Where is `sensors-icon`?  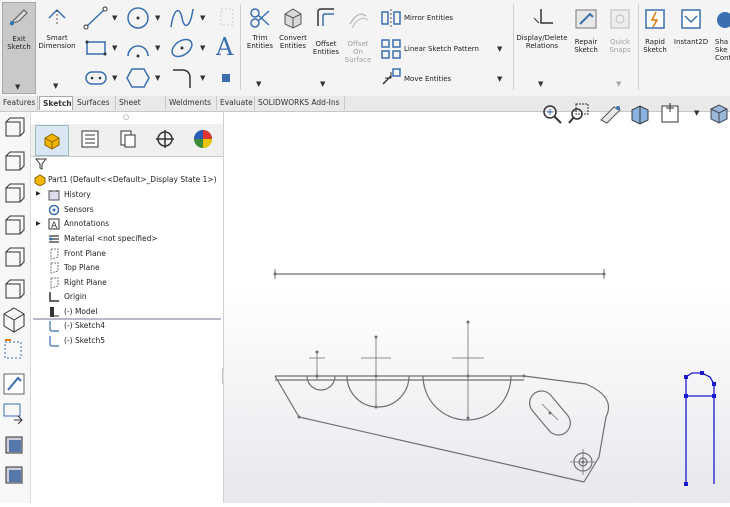 sensors-icon is located at coordinates (54, 210).